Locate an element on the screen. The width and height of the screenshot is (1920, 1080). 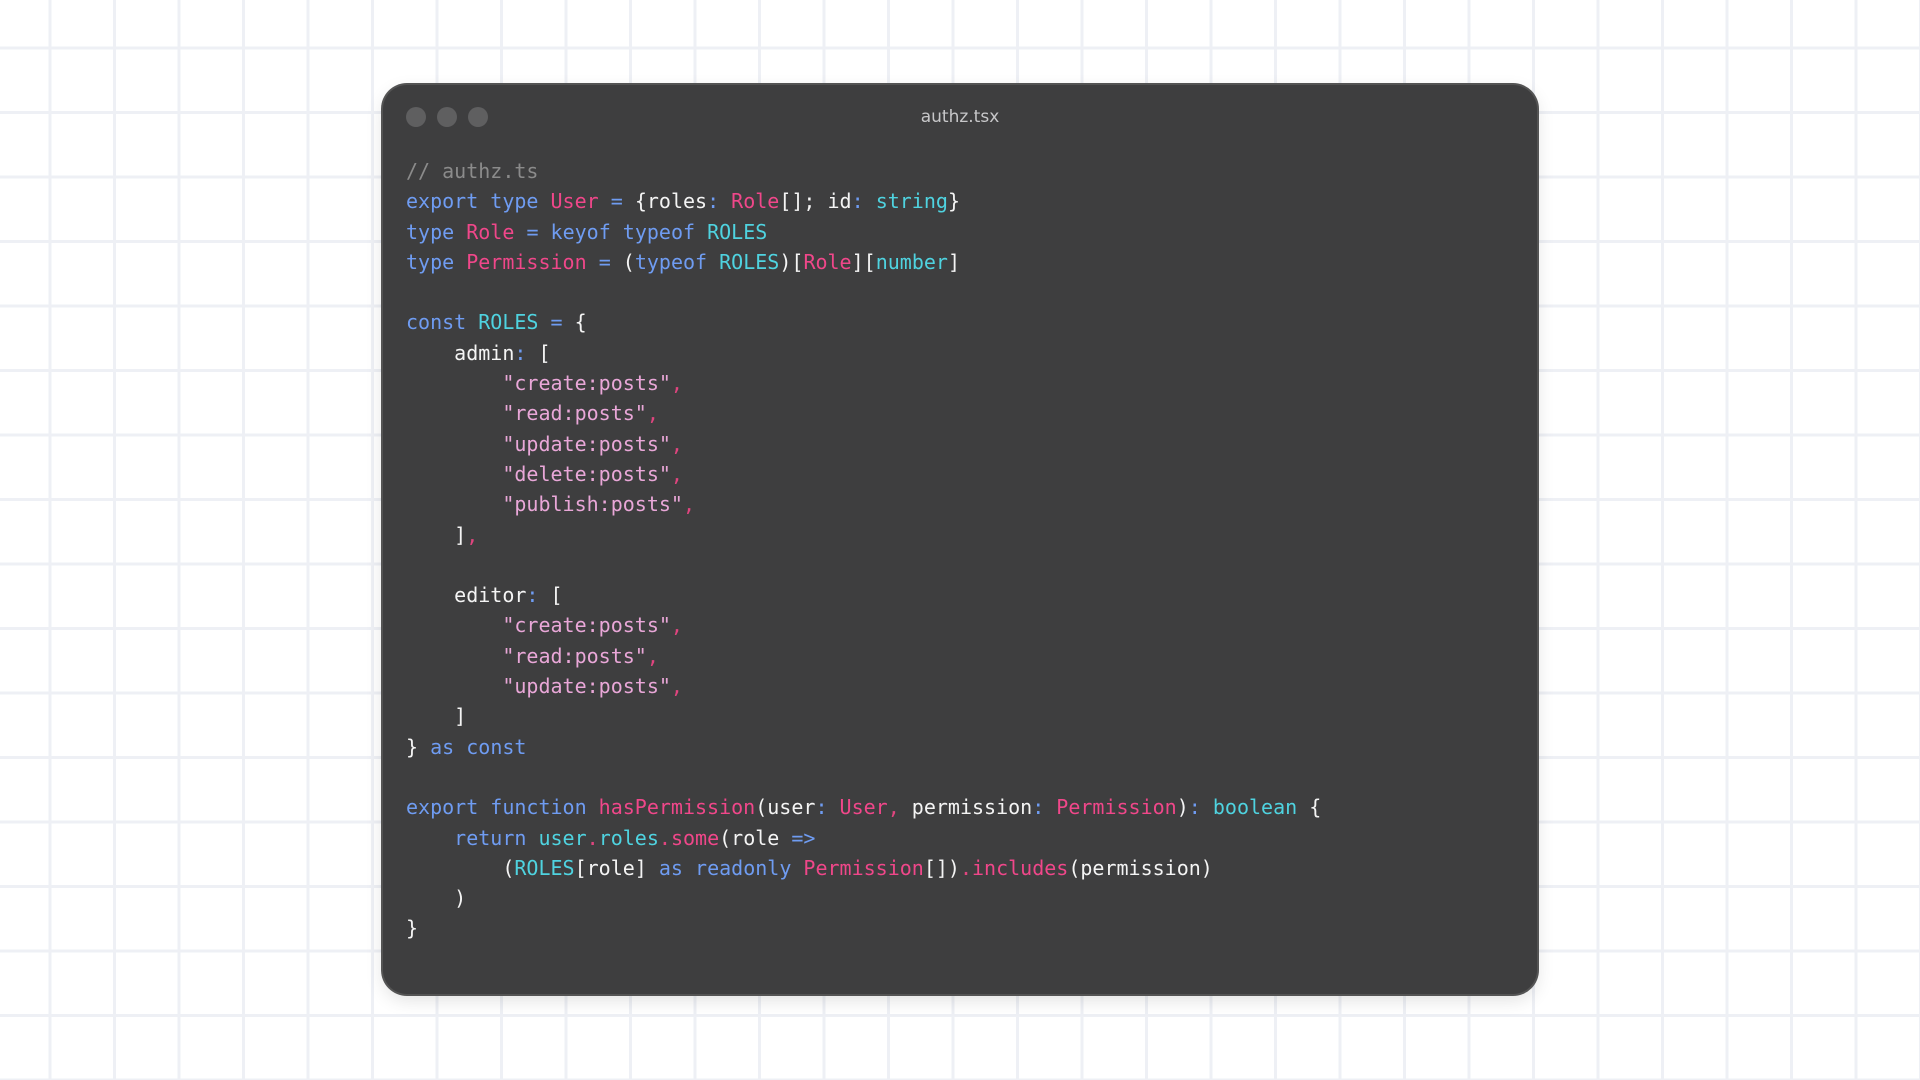
code-token: return is located at coordinates (490, 837).